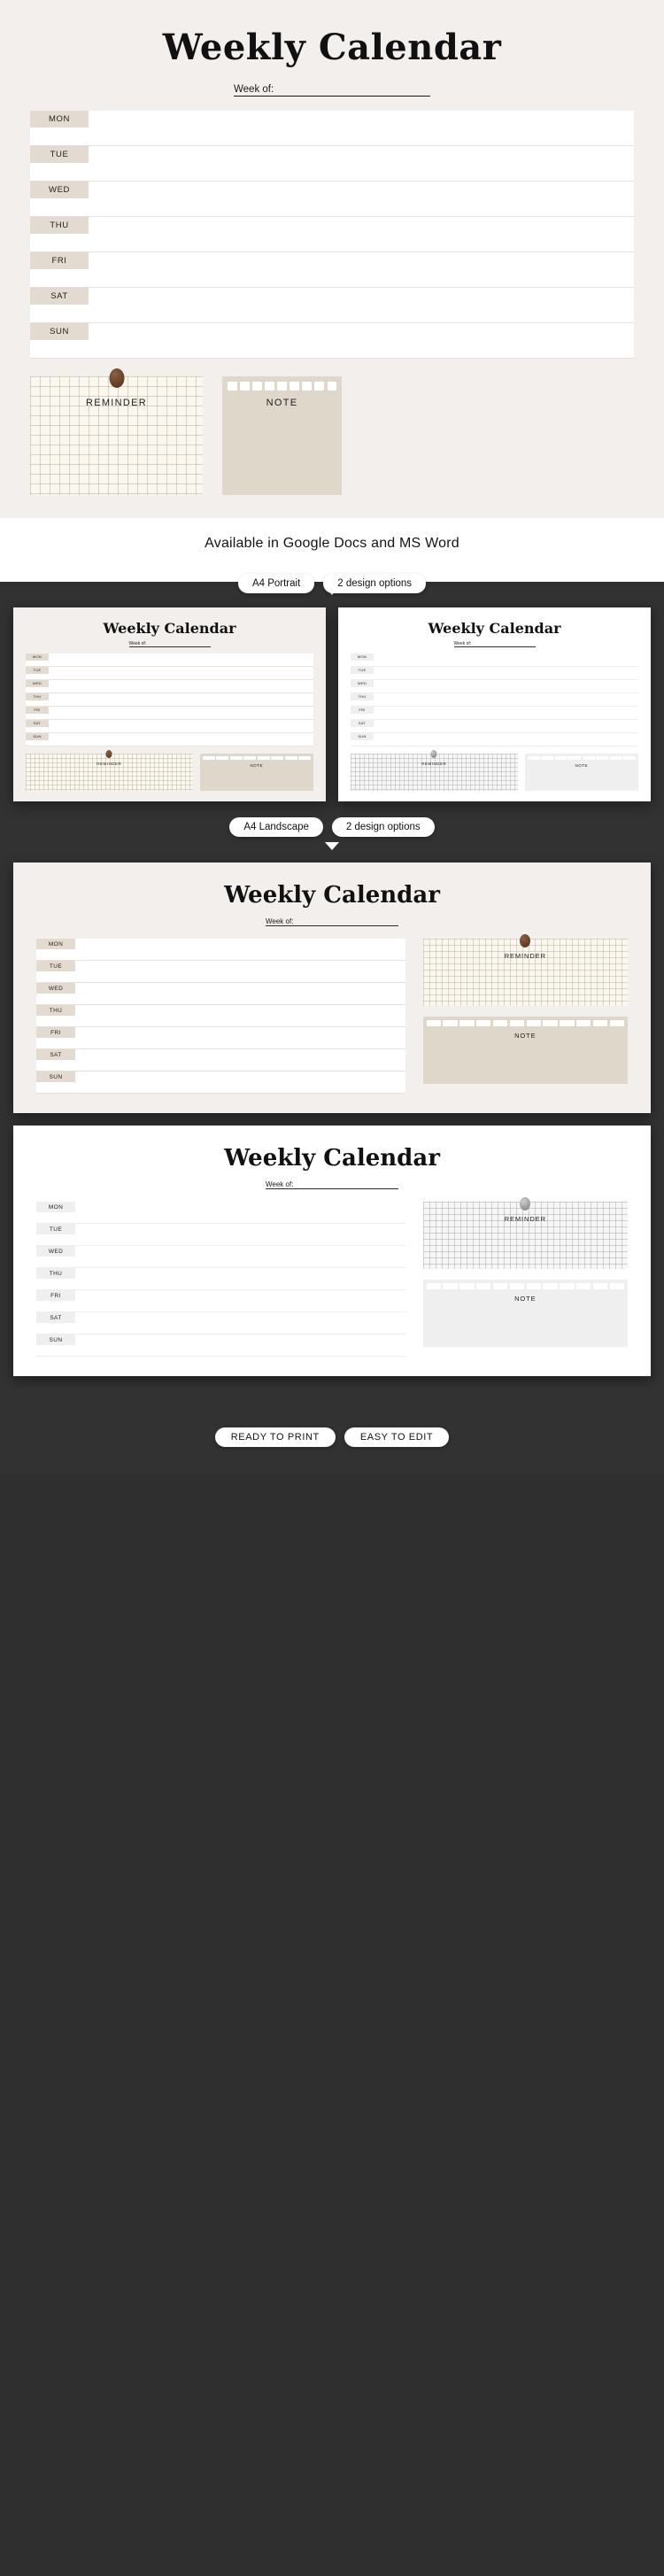 This screenshot has width=664, height=2576. I want to click on footer-section: READY TO PRINT EASY TO EDIT, so click(332, 1439).